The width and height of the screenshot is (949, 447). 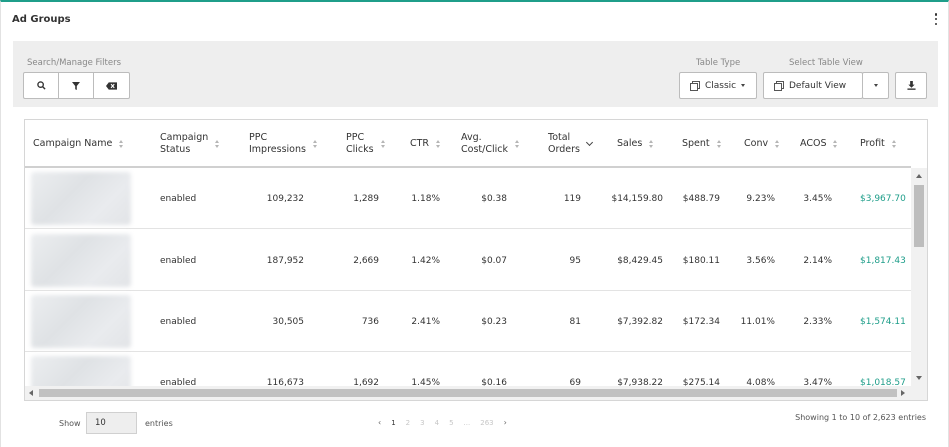 I want to click on more-options-icon, so click(x=936, y=19).